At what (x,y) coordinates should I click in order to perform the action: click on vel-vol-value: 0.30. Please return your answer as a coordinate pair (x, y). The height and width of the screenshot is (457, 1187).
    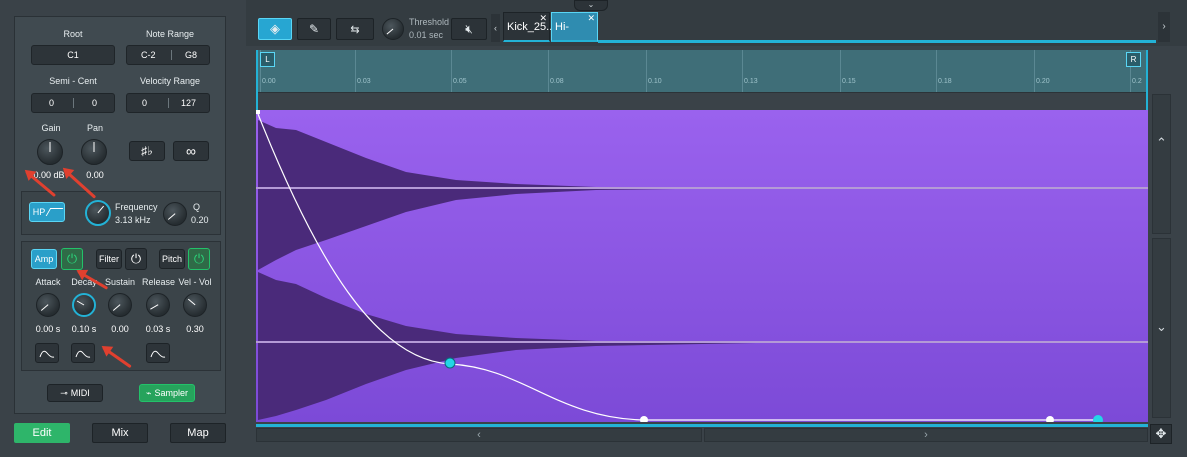
    Looking at the image, I should click on (195, 329).